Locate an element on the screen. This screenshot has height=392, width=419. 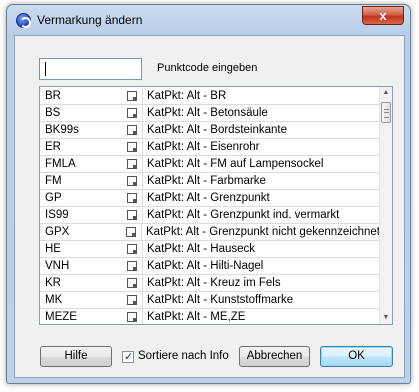
punktcode-input is located at coordinates (90, 69).